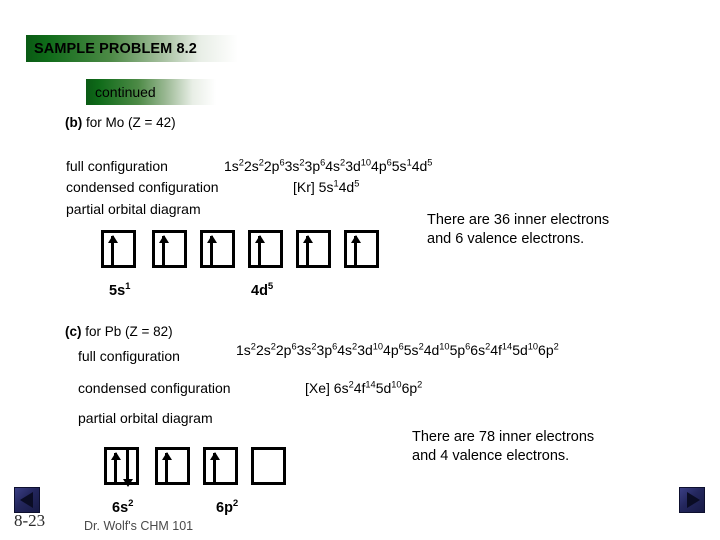  I want to click on triangle-left-icon, so click(26, 500).